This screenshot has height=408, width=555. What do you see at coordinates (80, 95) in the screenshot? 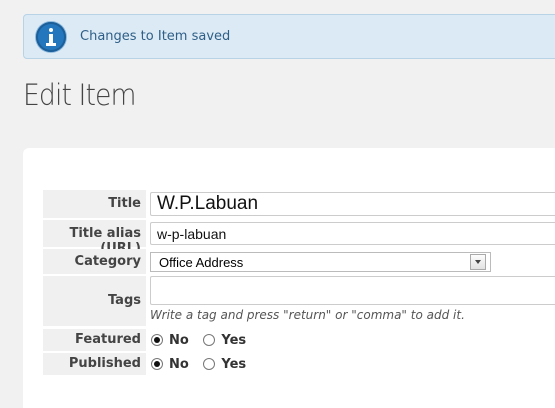
I see `page-title: Edit Item` at bounding box center [80, 95].